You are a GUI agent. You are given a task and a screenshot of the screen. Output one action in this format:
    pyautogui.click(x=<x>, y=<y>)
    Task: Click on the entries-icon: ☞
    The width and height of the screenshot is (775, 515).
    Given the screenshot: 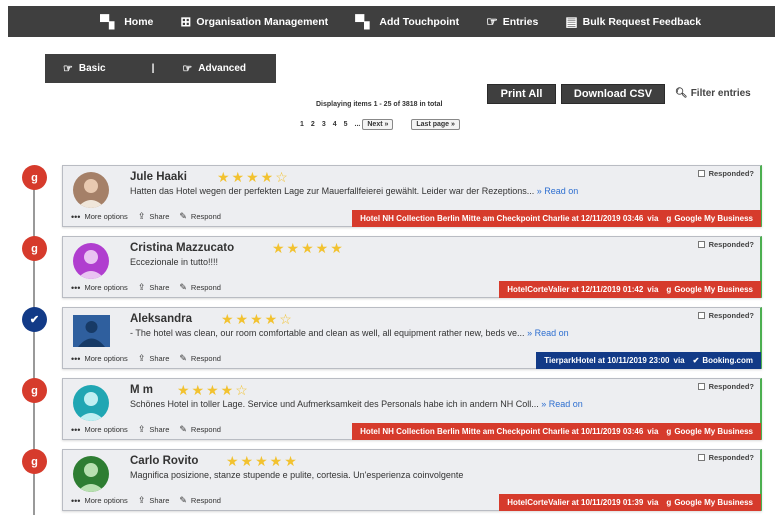 What is the action you would take?
    pyautogui.click(x=492, y=21)
    